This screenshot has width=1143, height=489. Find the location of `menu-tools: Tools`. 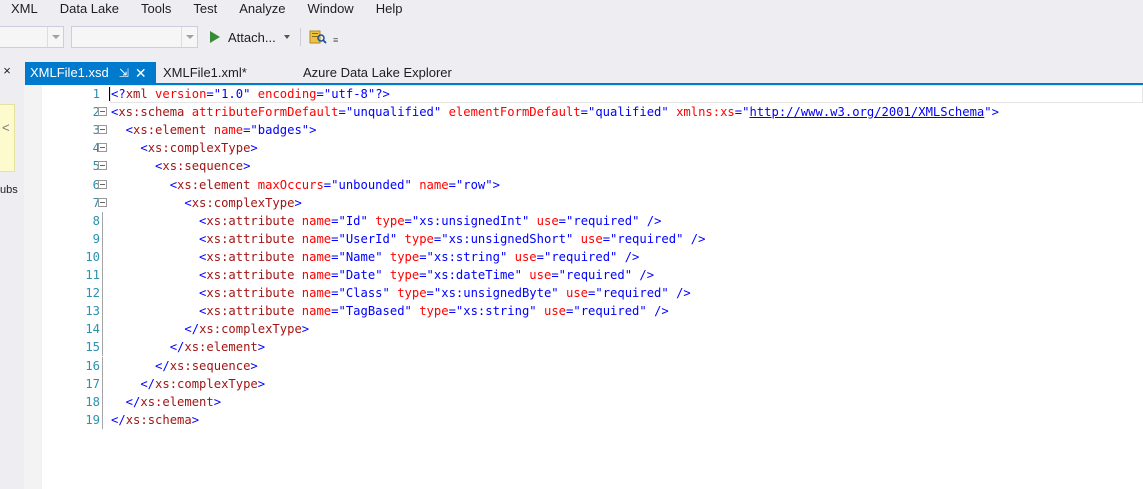

menu-tools: Tools is located at coordinates (157, 9).